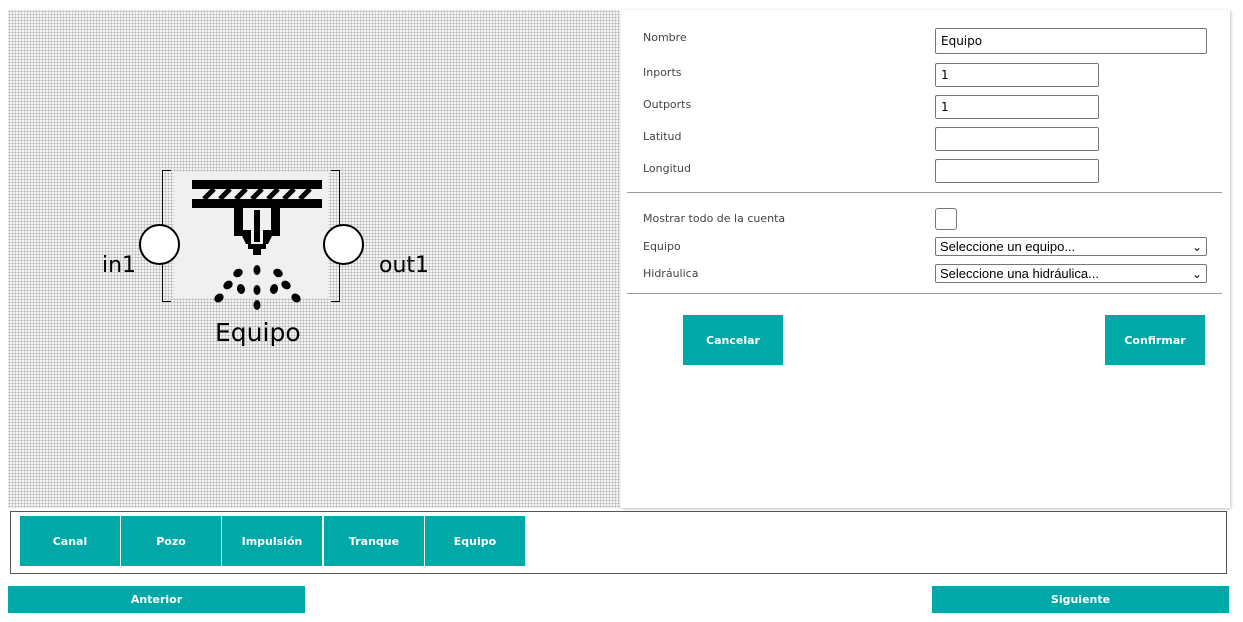 This screenshot has width=1243, height=622. I want to click on longitude-label: Longitud, so click(667, 168).